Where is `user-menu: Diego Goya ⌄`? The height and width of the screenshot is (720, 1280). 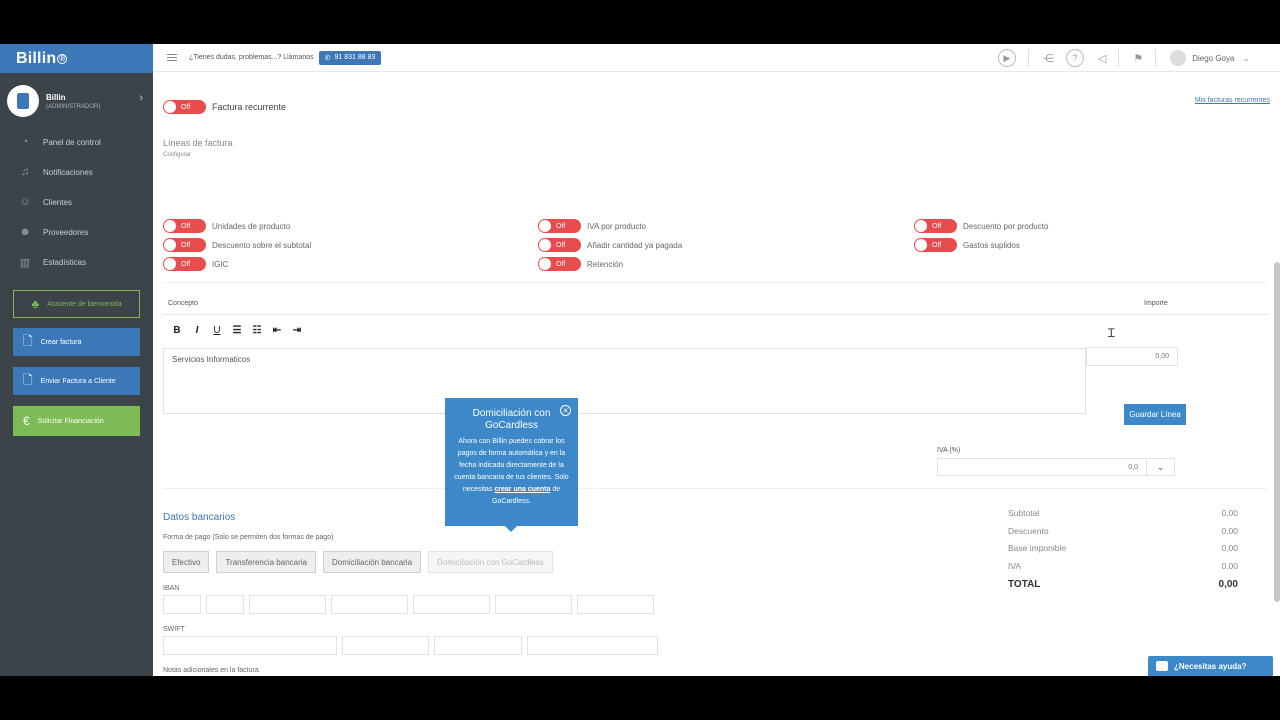
user-menu: Diego Goya ⌄ is located at coordinates (1210, 58).